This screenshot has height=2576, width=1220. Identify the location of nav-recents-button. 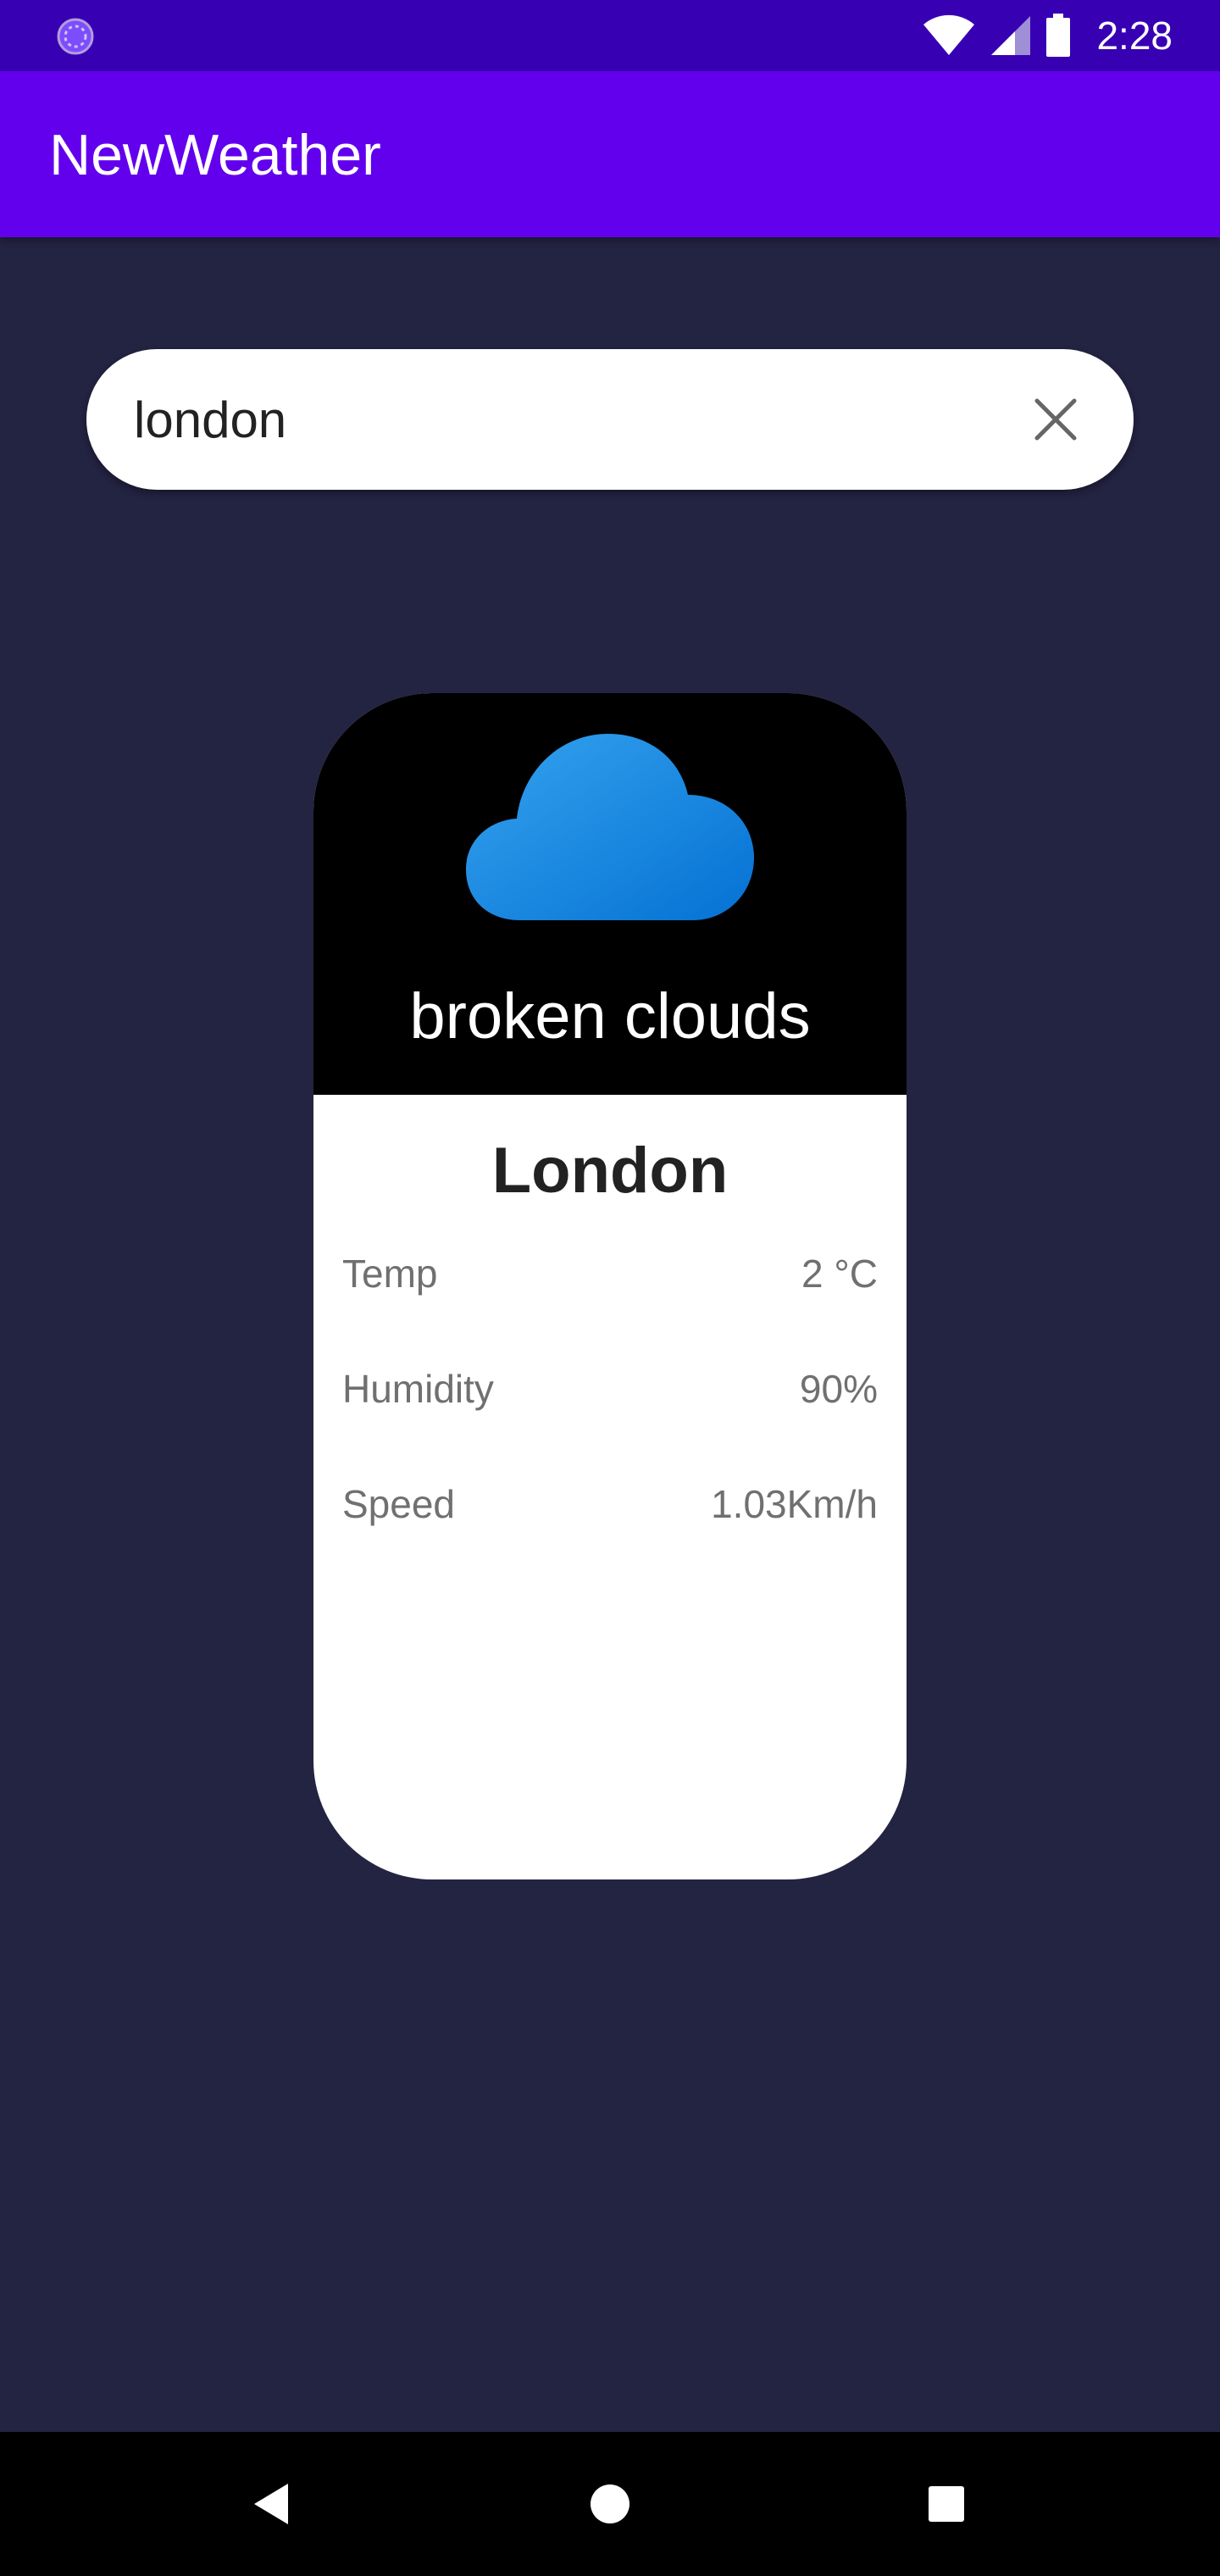
(946, 2504).